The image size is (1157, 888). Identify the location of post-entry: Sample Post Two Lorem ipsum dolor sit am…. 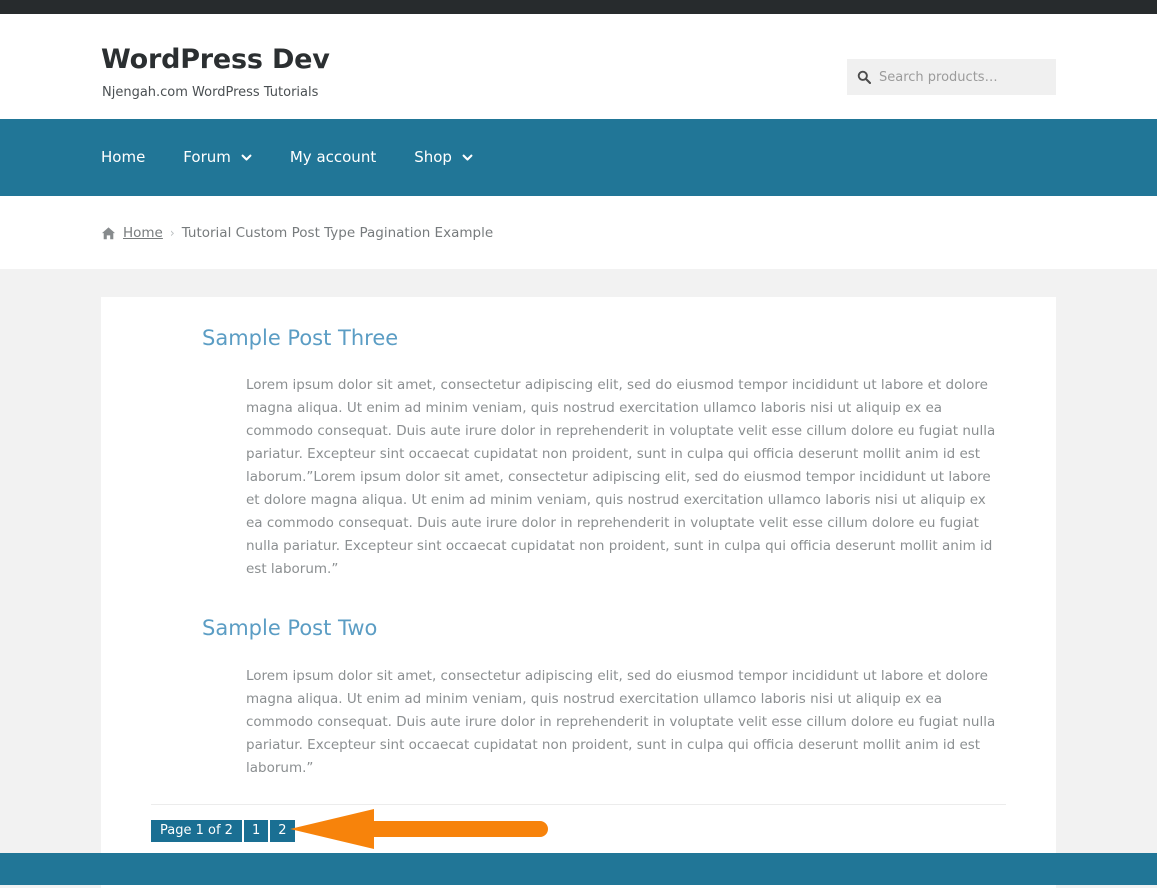
(578, 697).